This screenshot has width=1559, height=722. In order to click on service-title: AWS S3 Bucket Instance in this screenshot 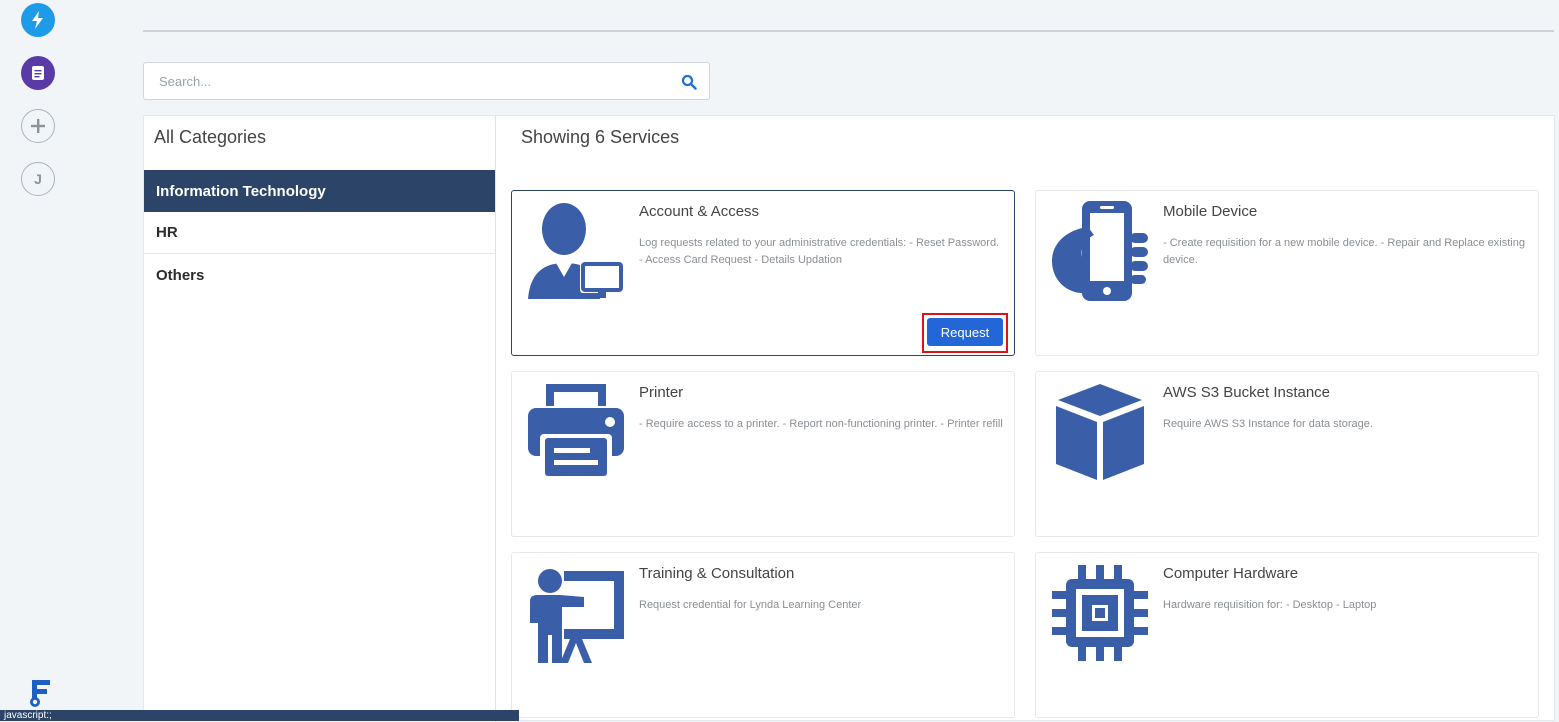, I will do `click(1247, 392)`.